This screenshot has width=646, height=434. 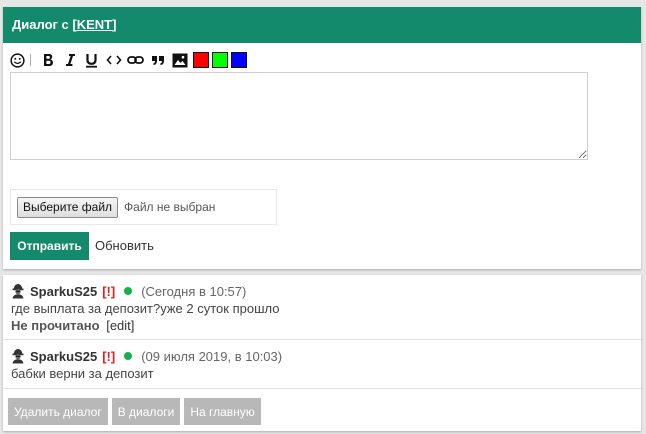 I want to click on choose-file-button: Выберите файл, so click(x=68, y=207).